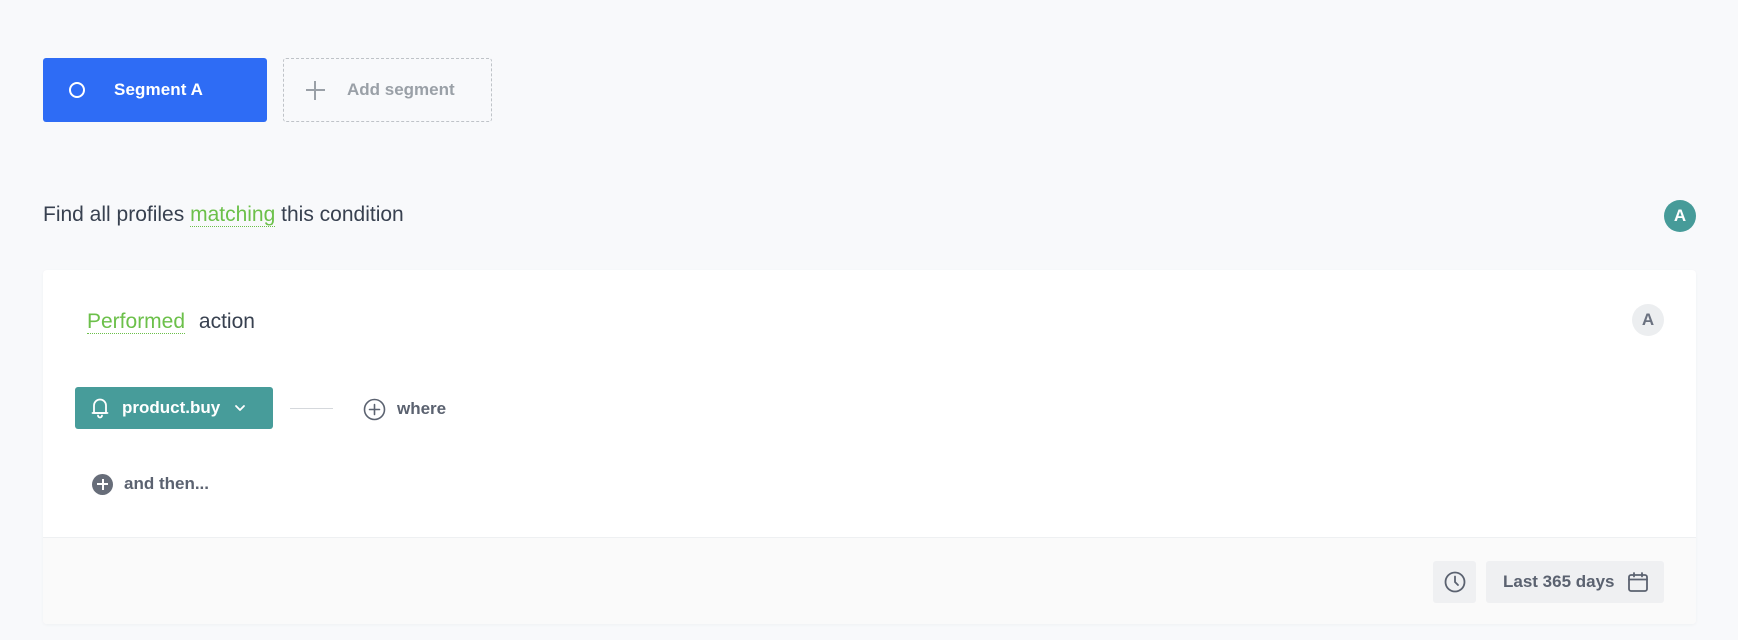 The image size is (1738, 640). What do you see at coordinates (311, 408) in the screenshot?
I see `connector-line` at bounding box center [311, 408].